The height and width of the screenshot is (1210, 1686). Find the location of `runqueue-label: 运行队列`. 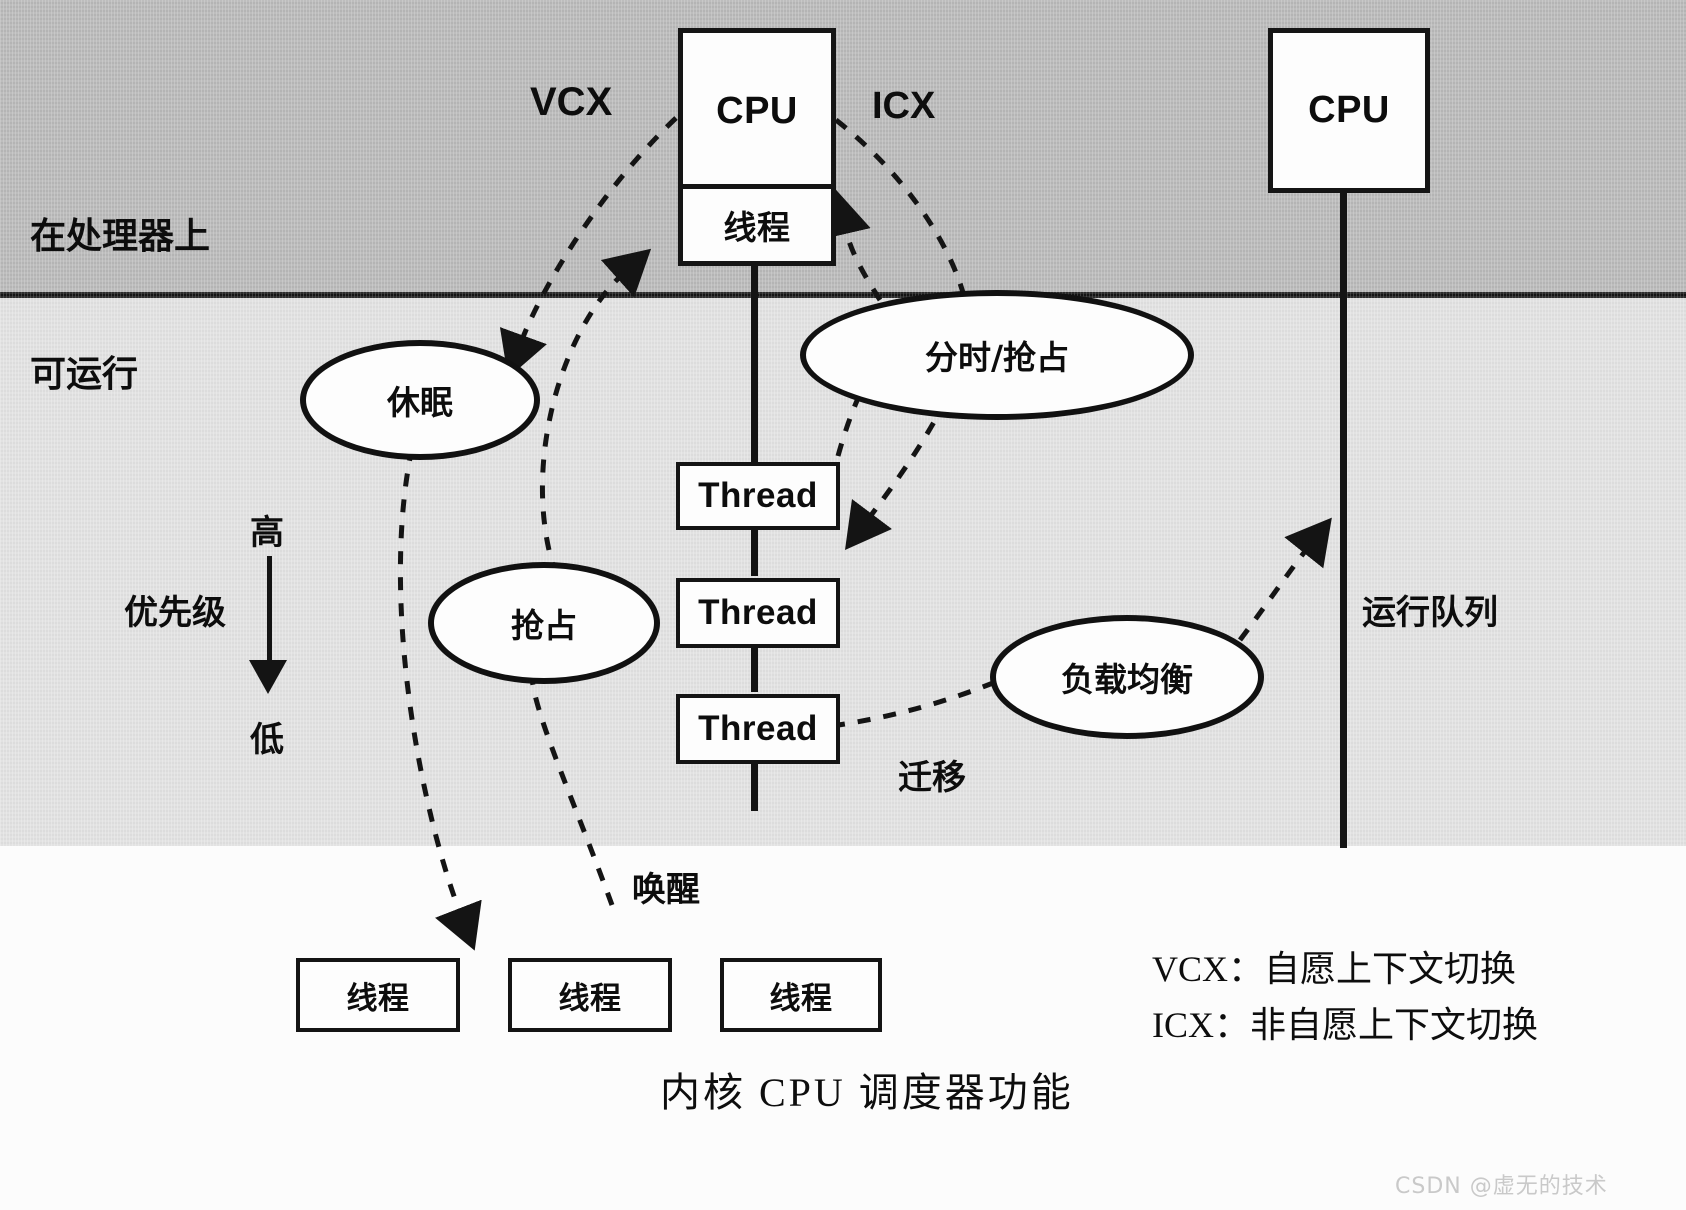

runqueue-label: 运行队列 is located at coordinates (1430, 613).